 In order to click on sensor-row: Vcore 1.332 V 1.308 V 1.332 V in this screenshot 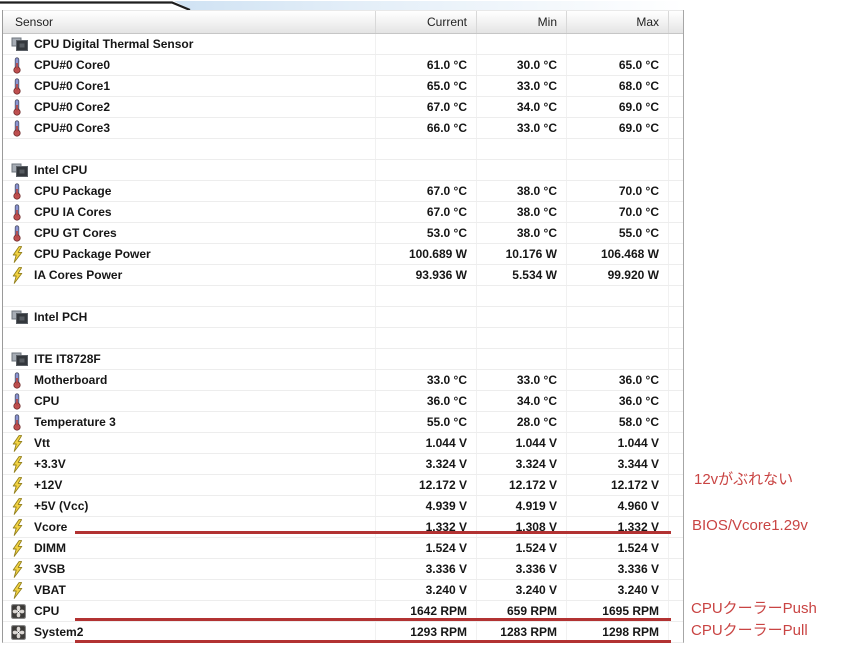, I will do `click(343, 527)`.